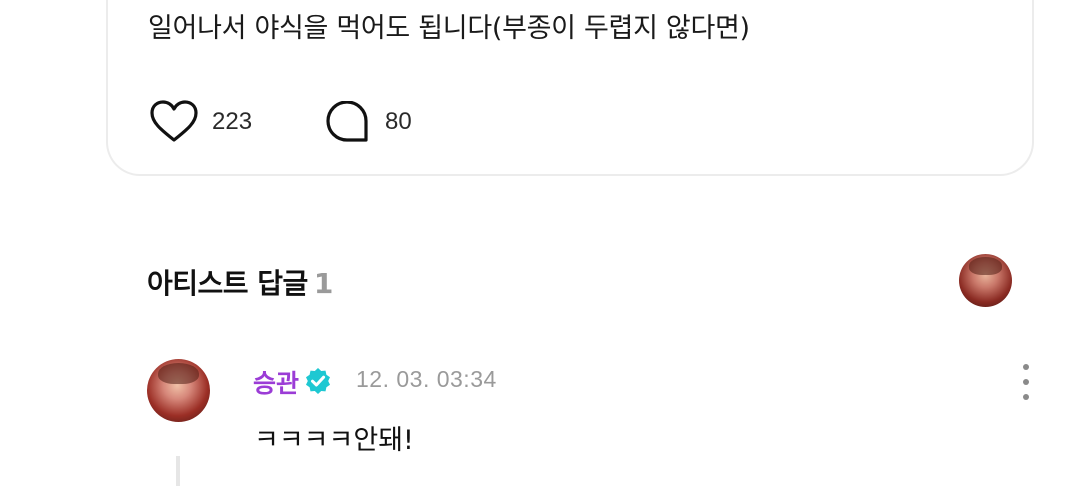 This screenshot has height=486, width=1080. I want to click on artist-replies-heading: 아티스트 답글 1, so click(240, 282).